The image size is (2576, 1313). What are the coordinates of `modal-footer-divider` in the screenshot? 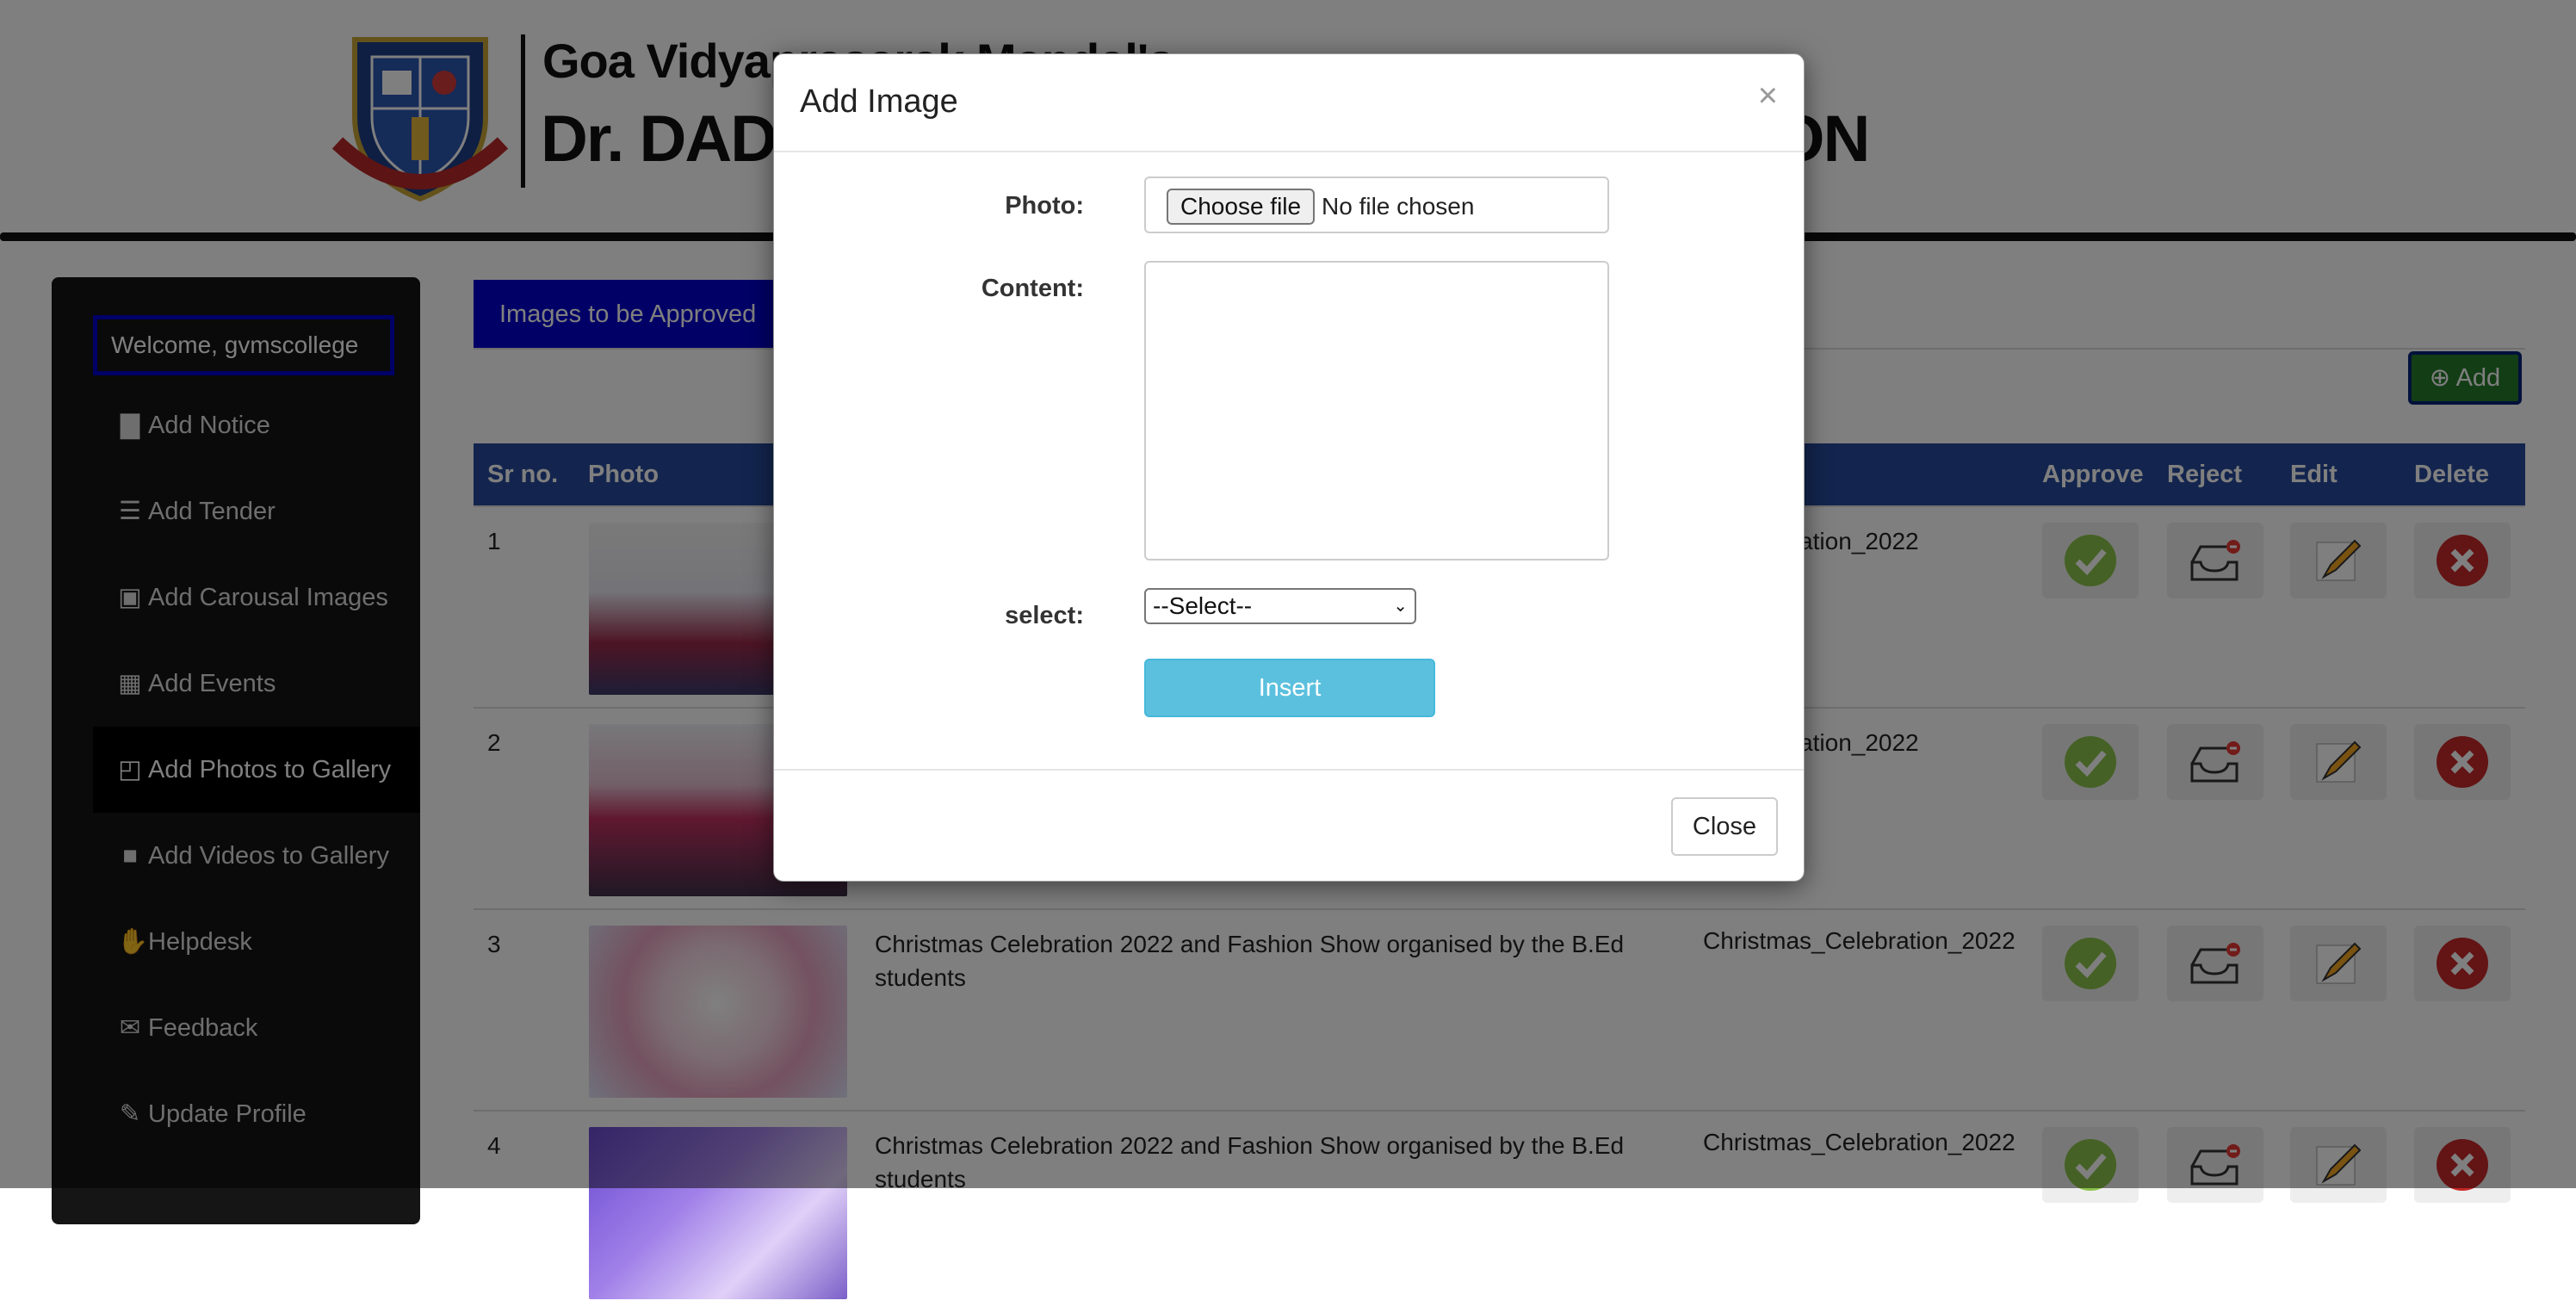 It's located at (1289, 770).